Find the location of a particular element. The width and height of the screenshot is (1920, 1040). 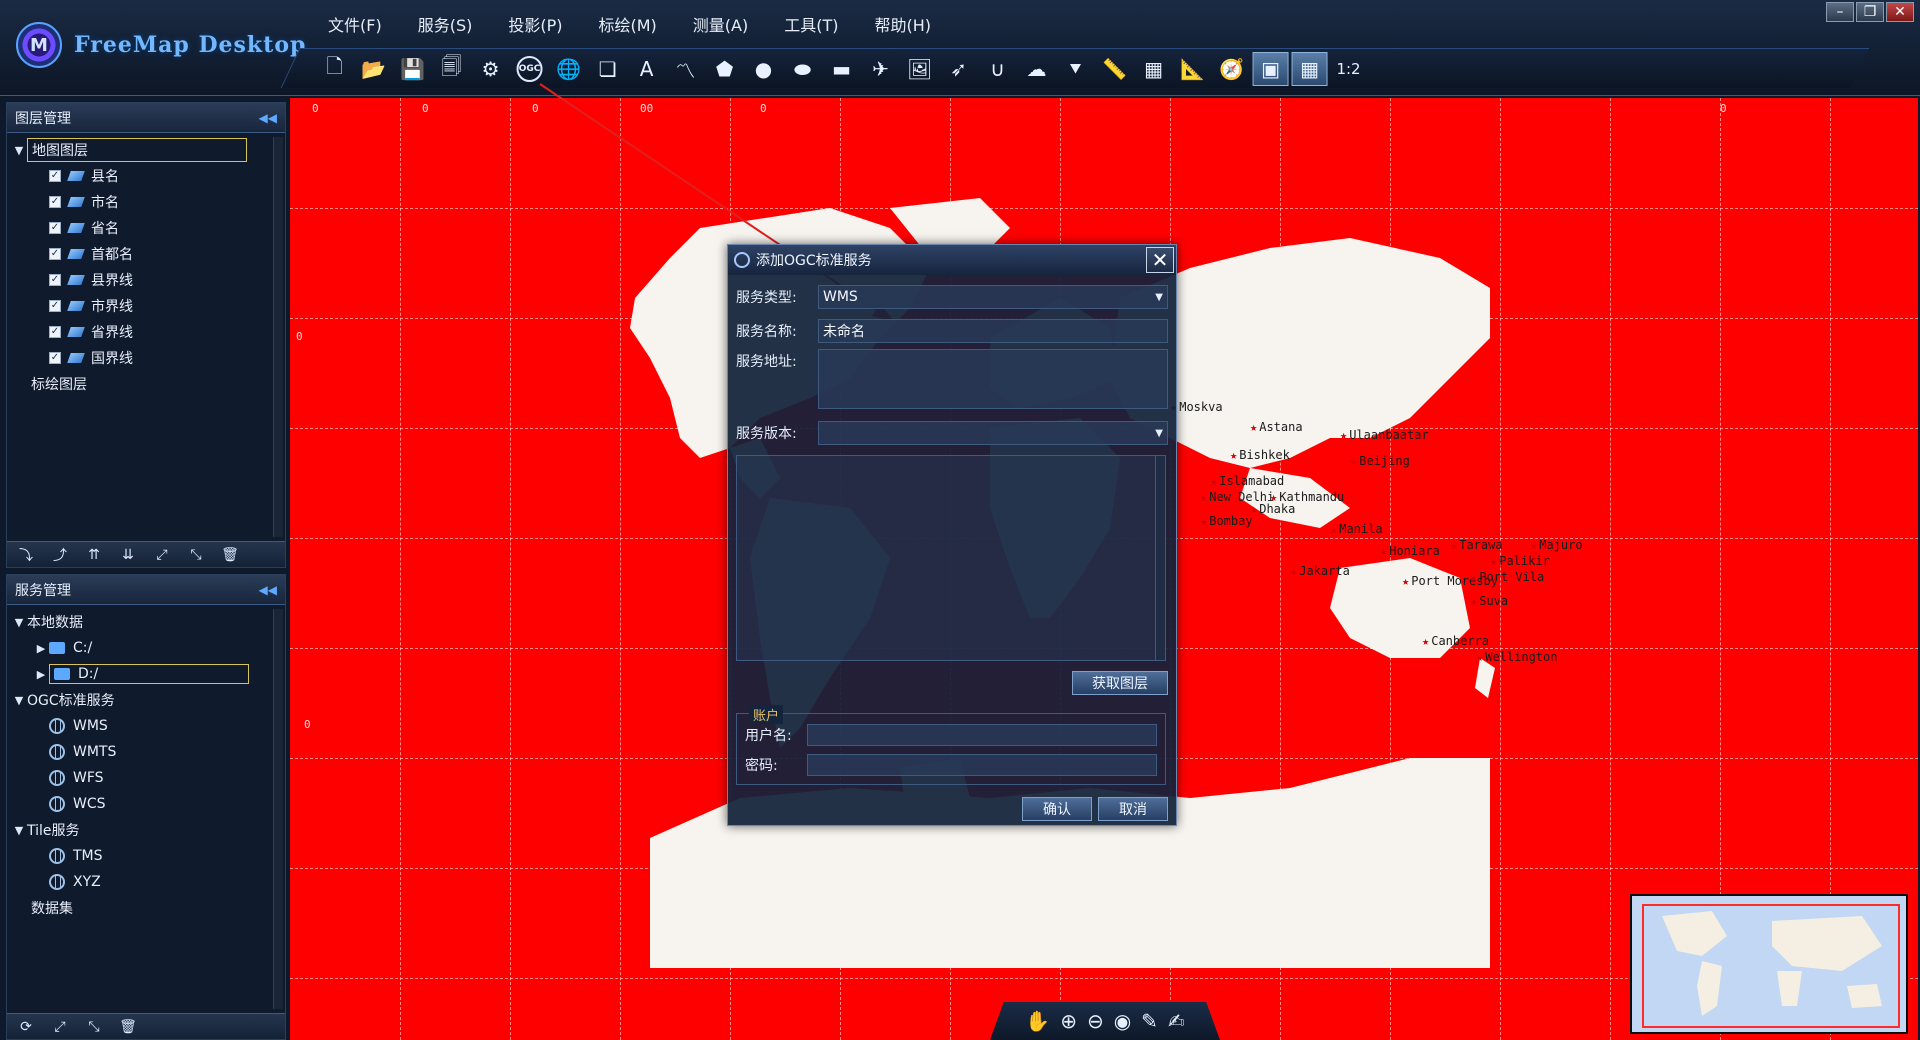

delete-service-icon: 🗑 is located at coordinates (128, 1027).